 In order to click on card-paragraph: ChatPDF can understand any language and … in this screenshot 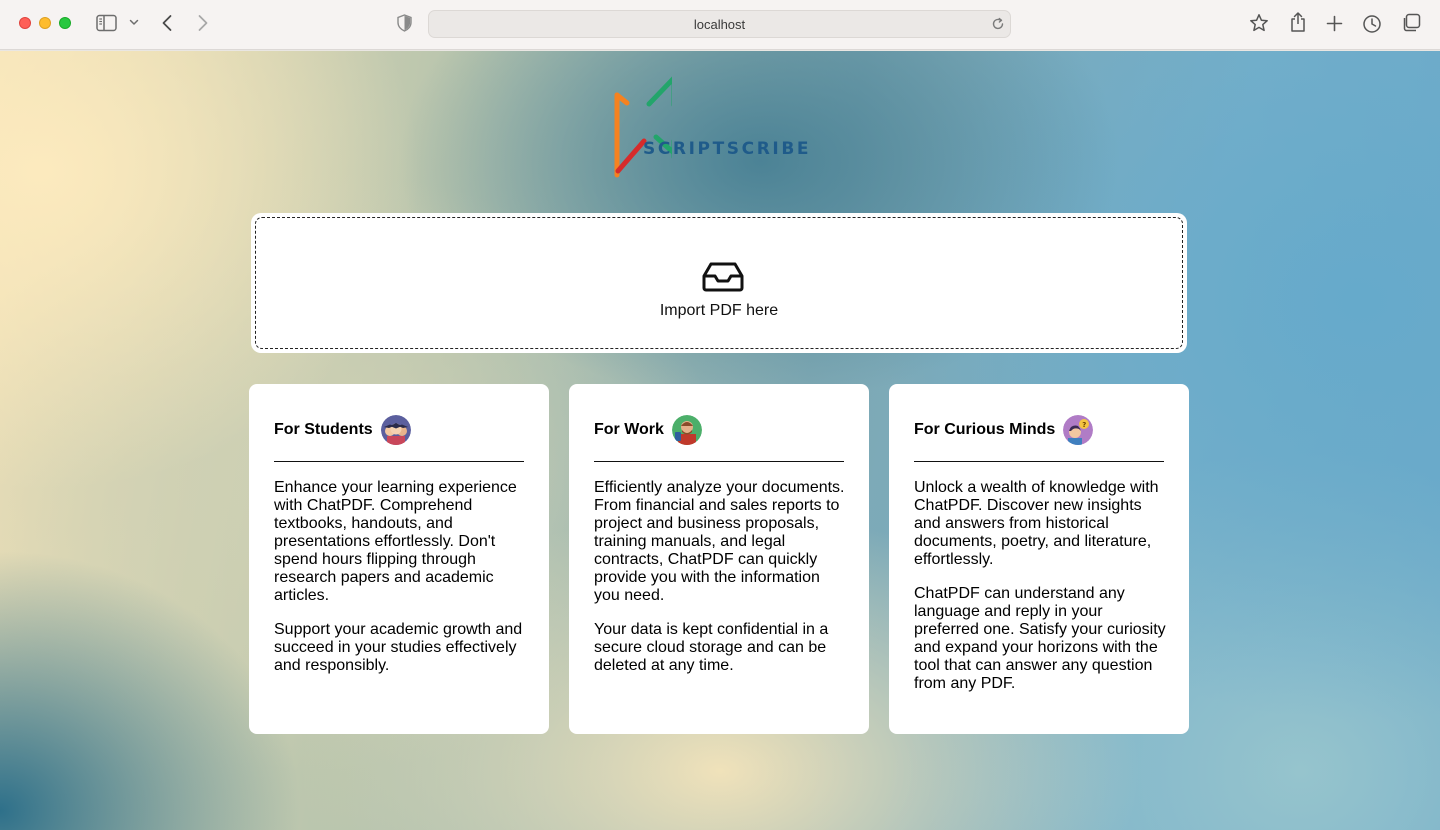, I will do `click(1040, 638)`.